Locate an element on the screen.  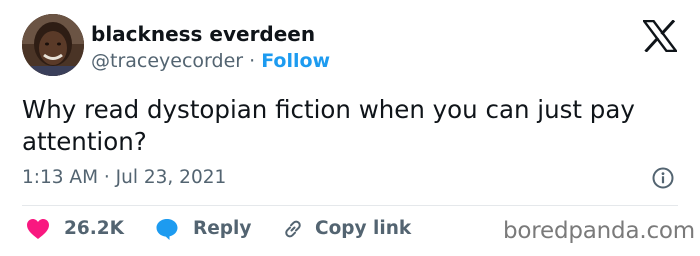
reply-button: Reply is located at coordinates (203, 229).